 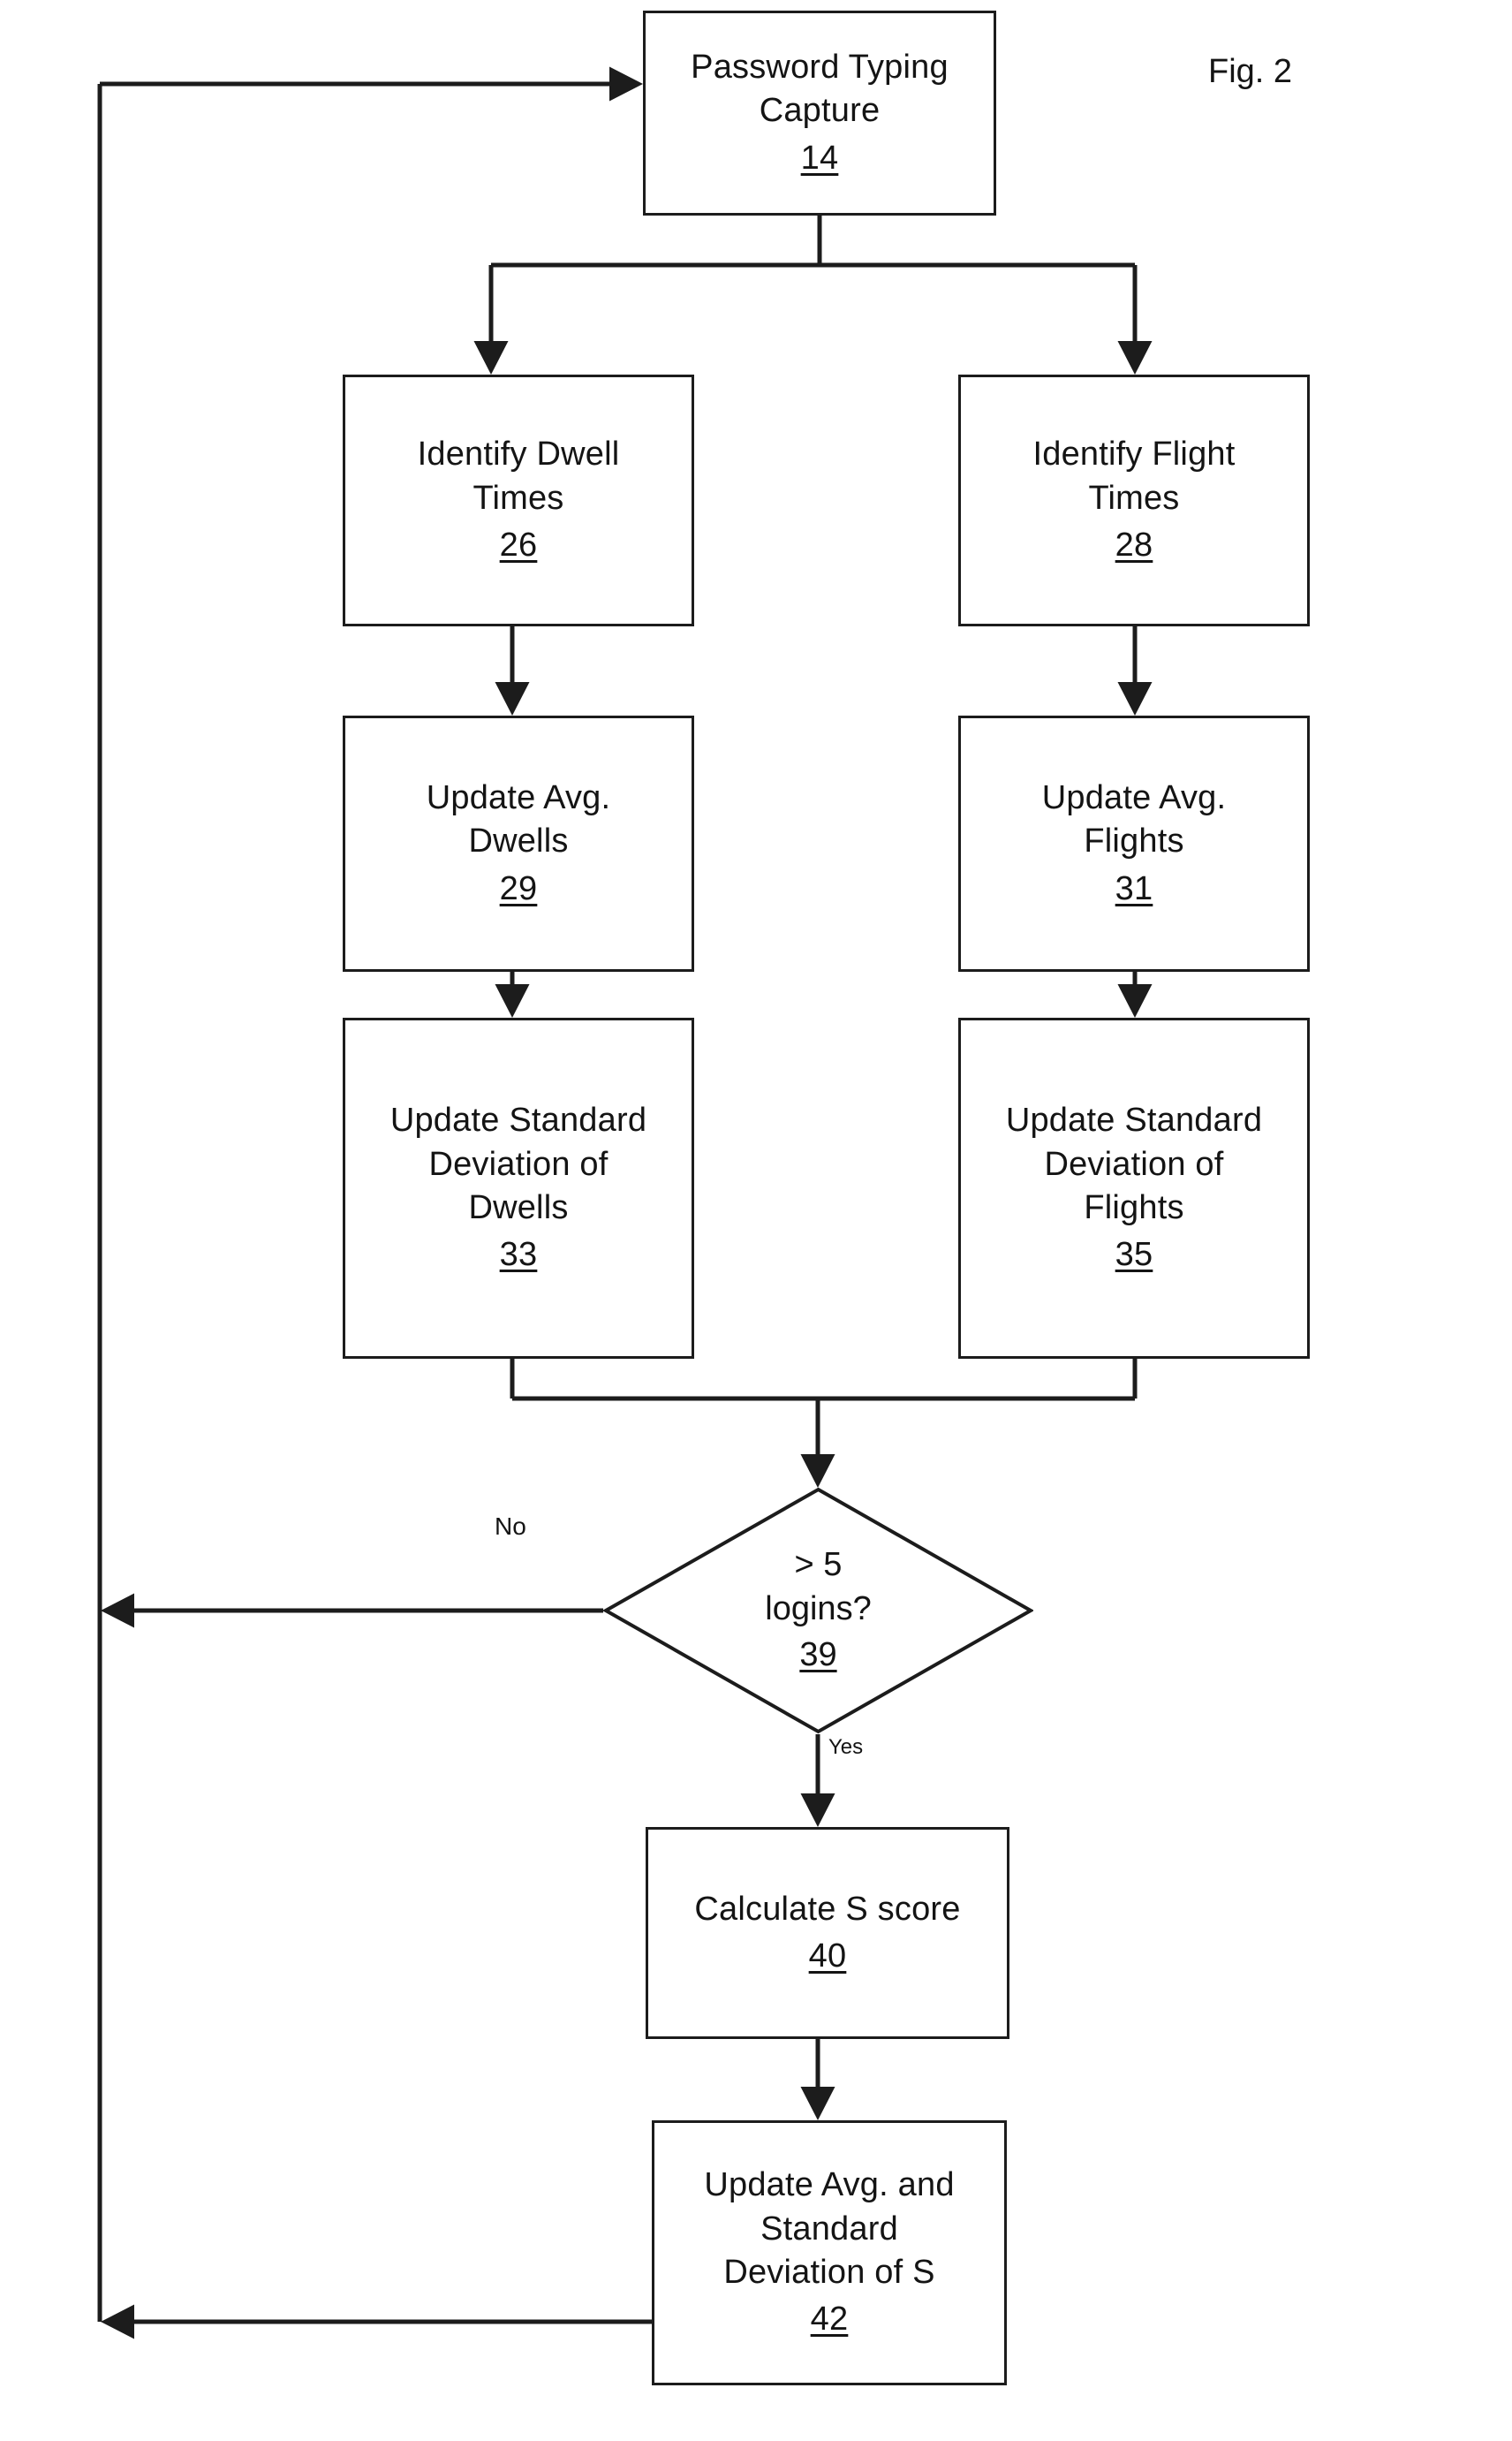 What do you see at coordinates (1134, 1255) in the screenshot?
I see `node-reference-number: 35` at bounding box center [1134, 1255].